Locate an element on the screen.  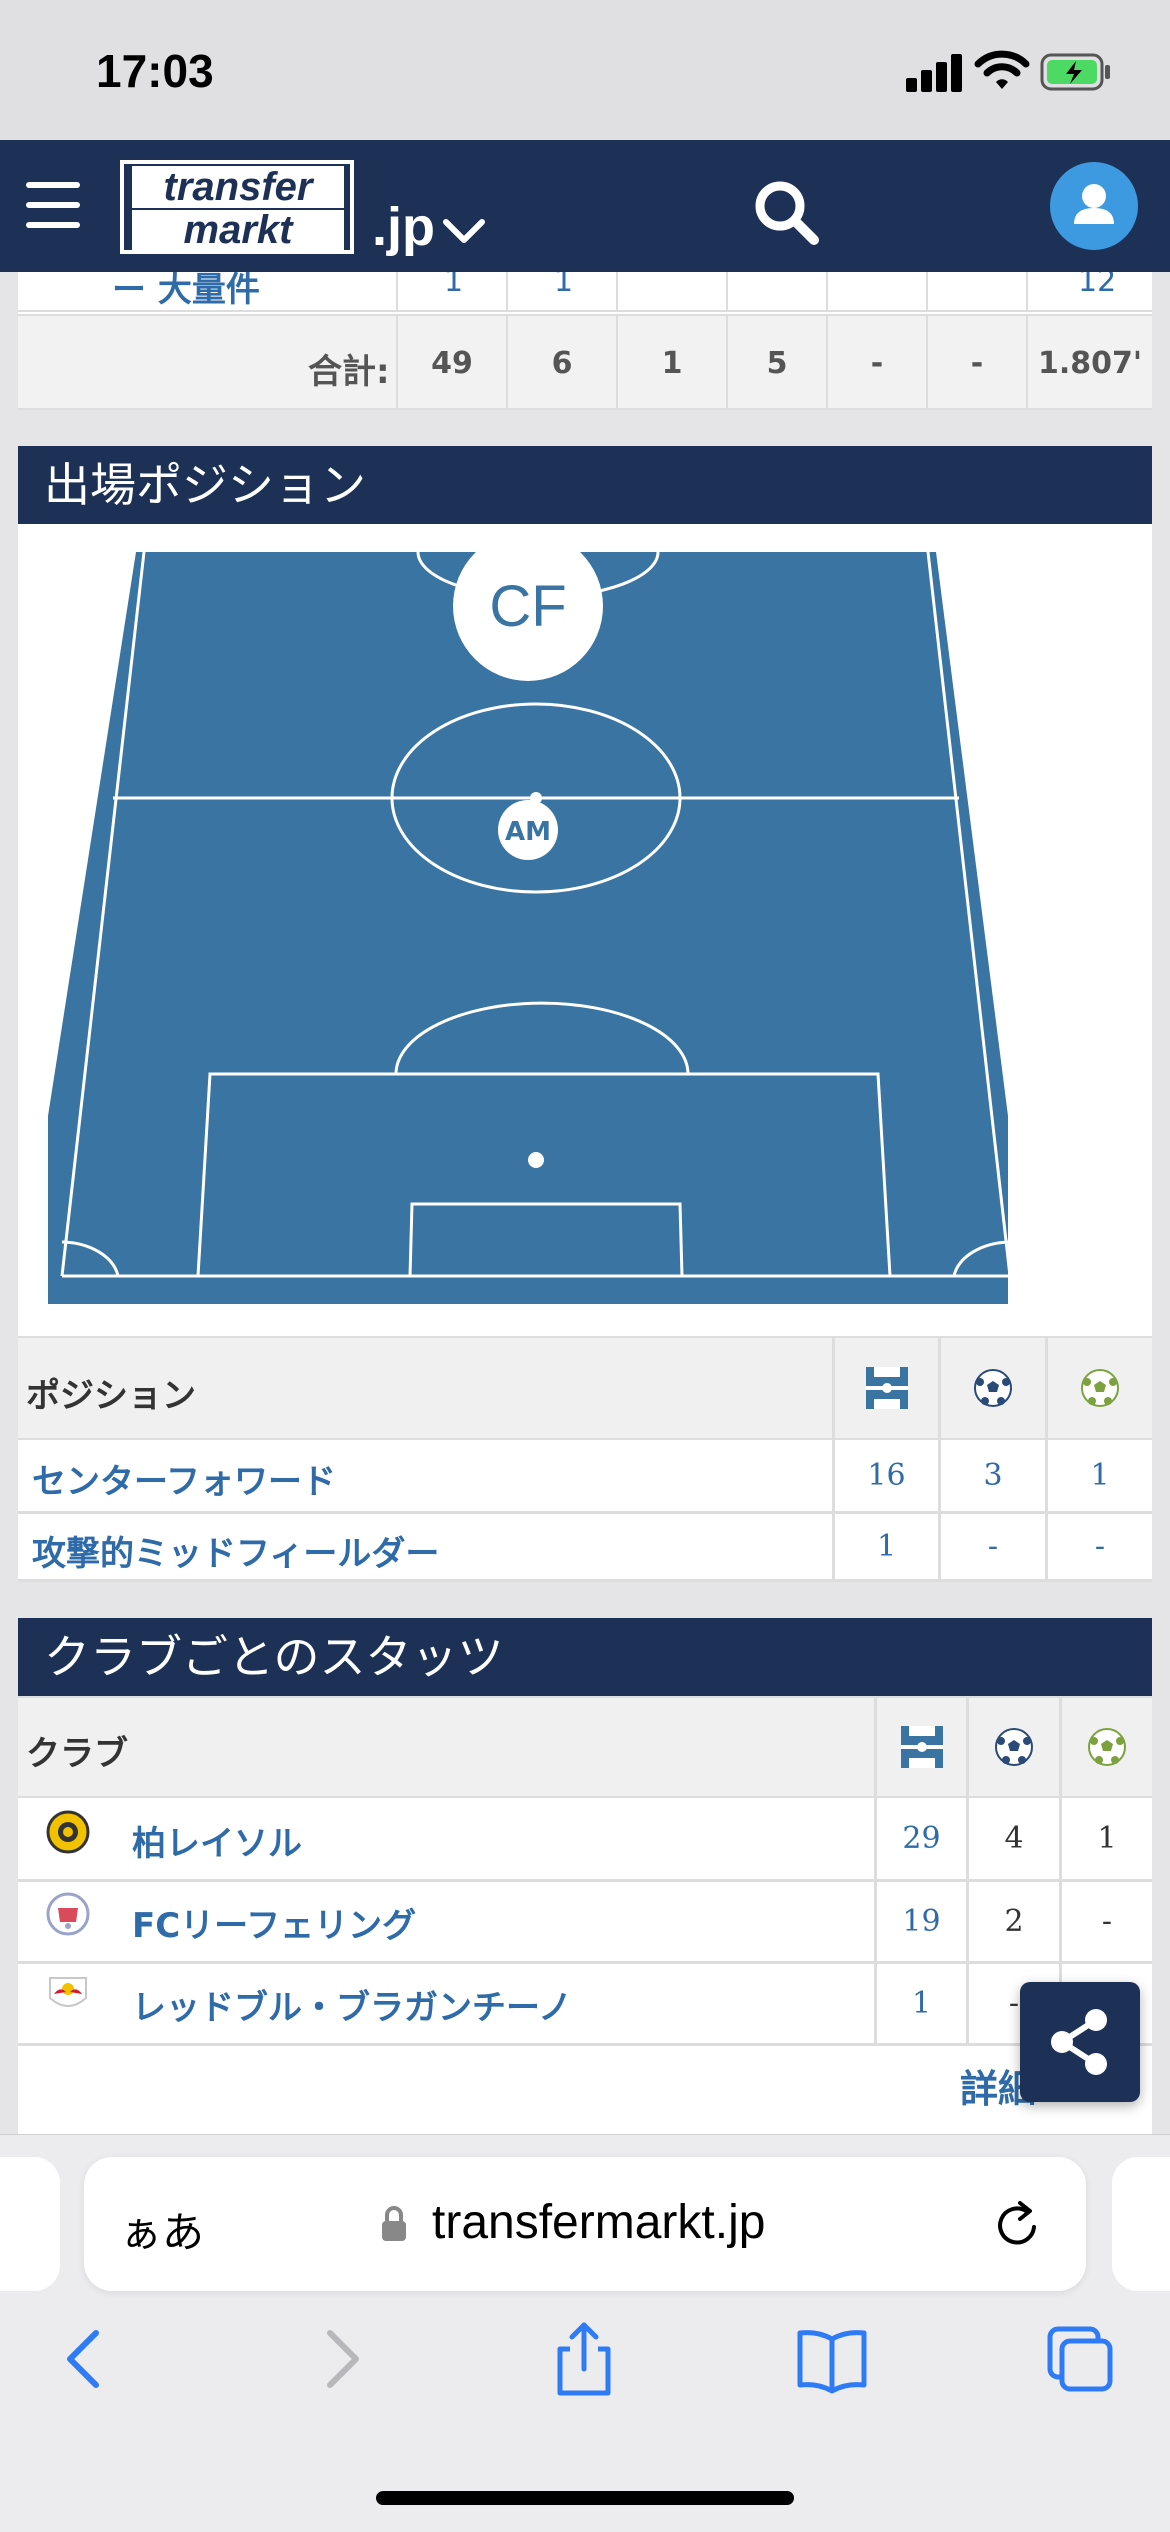
transfermarkt-logo: transfer markt is located at coordinates (237, 207).